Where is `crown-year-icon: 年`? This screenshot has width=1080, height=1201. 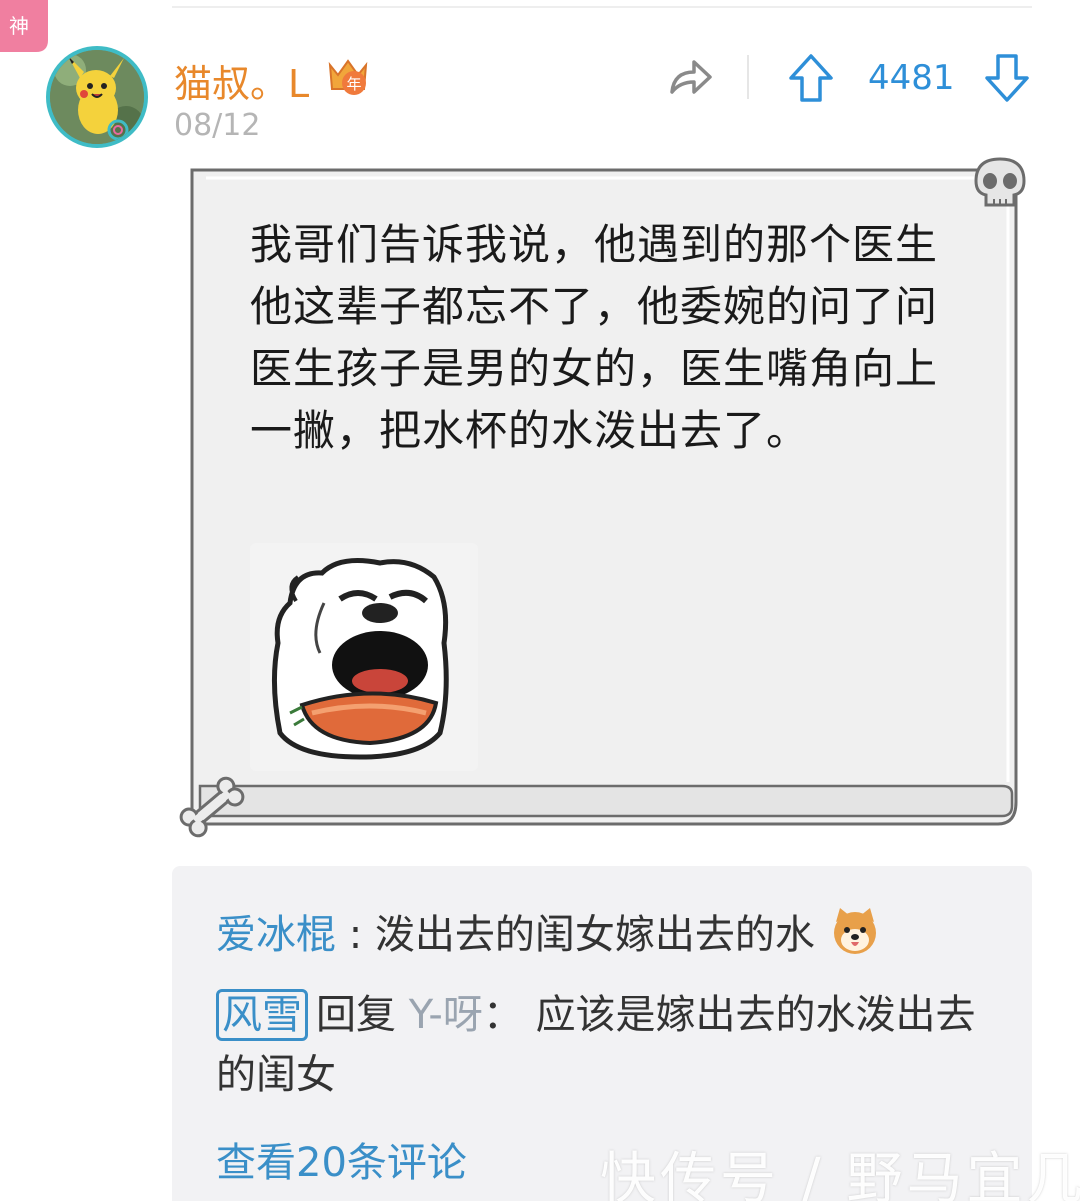 crown-year-icon: 年 is located at coordinates (348, 77).